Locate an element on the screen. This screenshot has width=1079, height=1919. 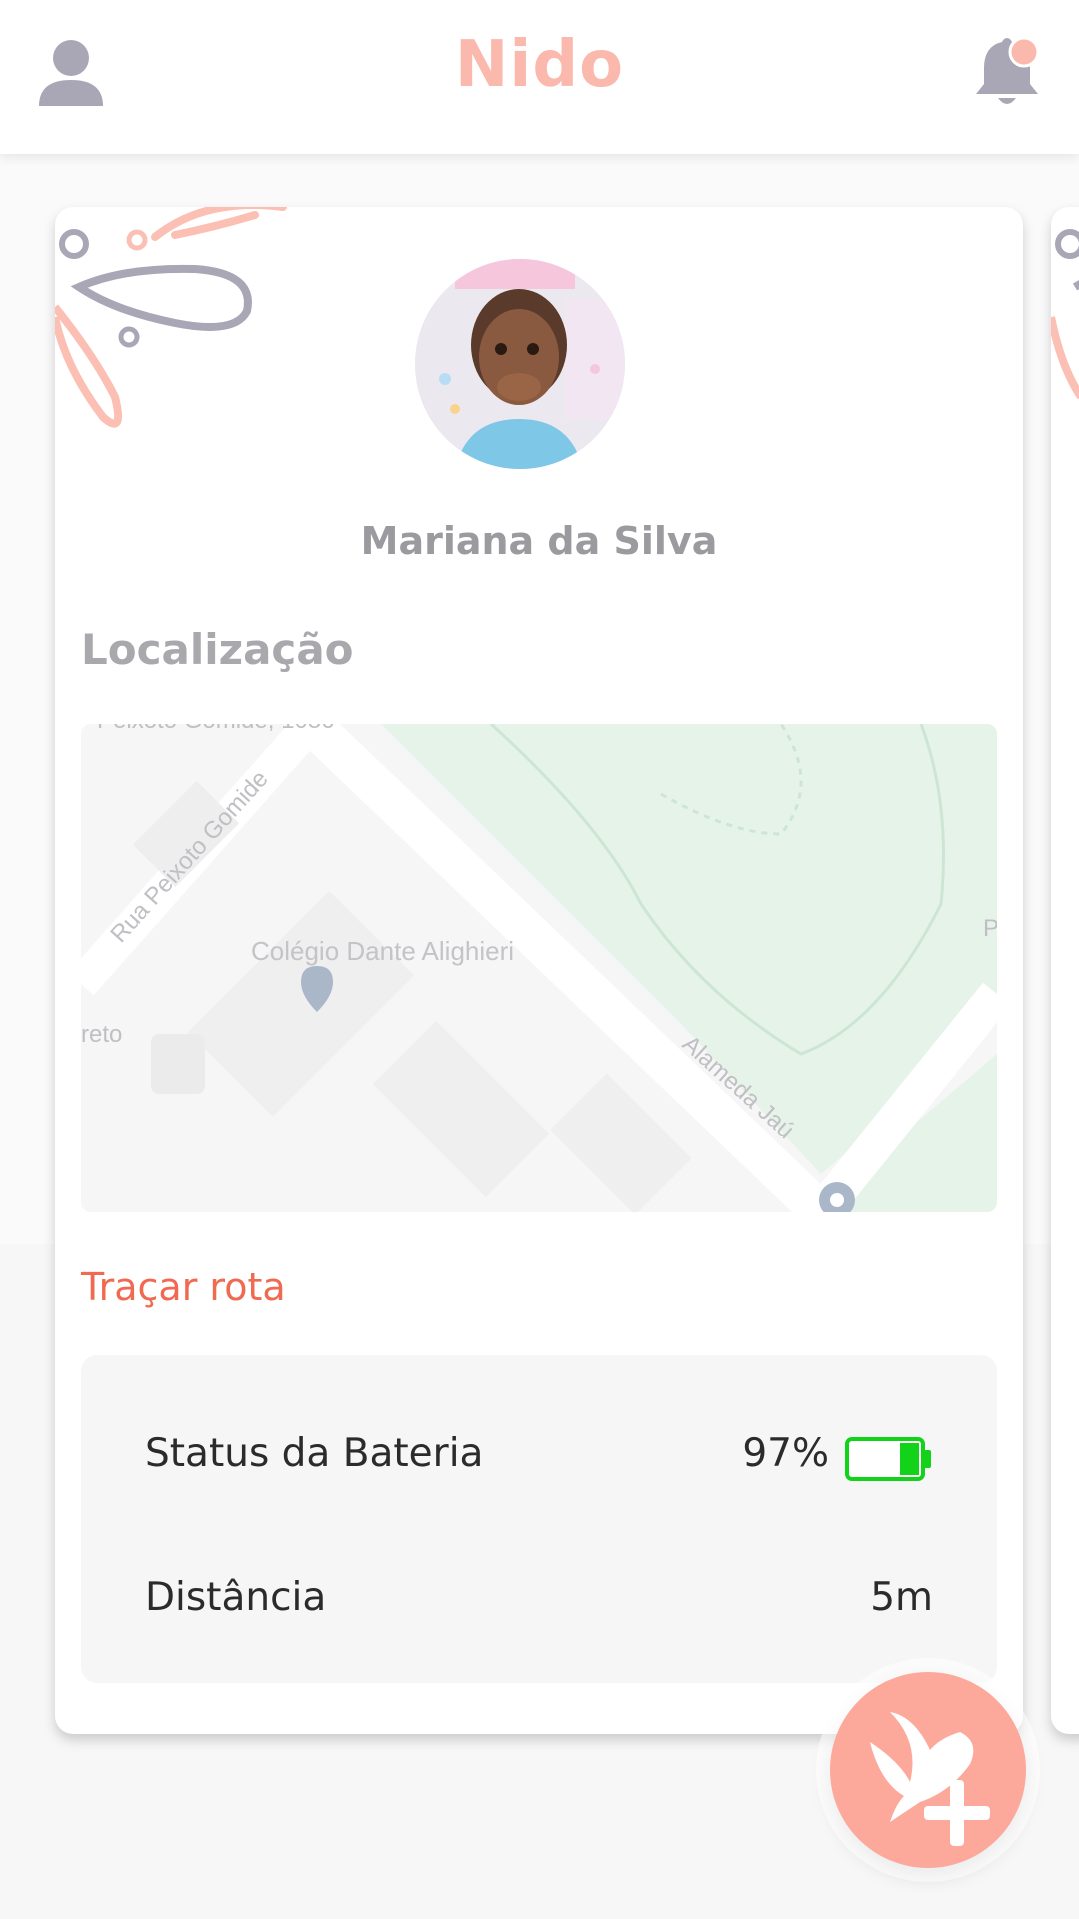
battery-status-label: Status da Bateria is located at coordinates (314, 1453).